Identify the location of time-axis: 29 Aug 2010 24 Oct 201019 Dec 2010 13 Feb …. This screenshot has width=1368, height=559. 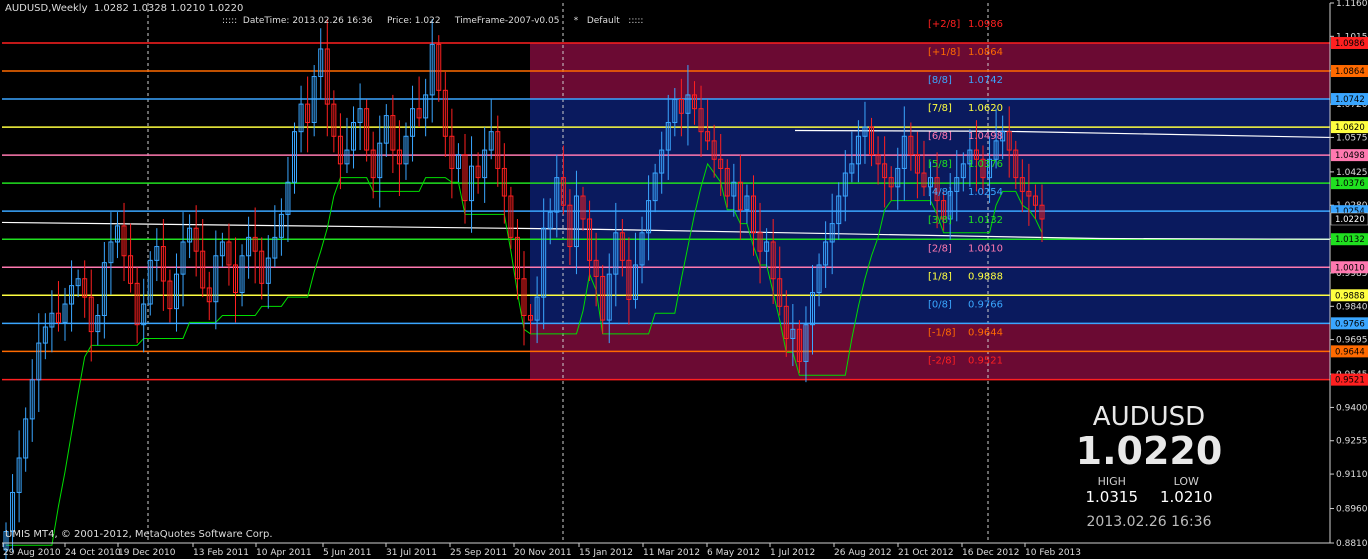
(666, 550).